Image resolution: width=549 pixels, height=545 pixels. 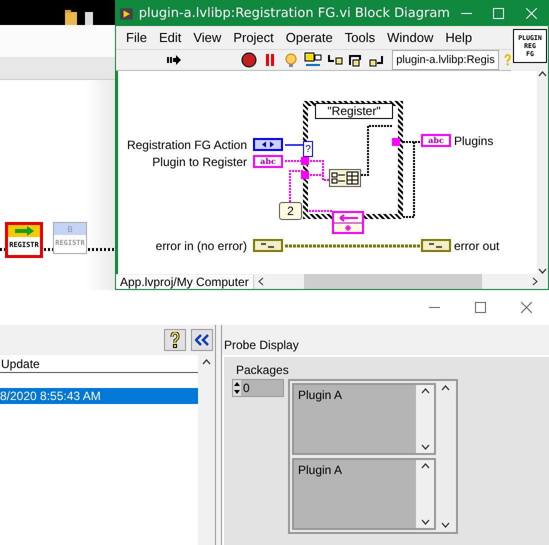 What do you see at coordinates (308, 149) in the screenshot?
I see `selector-terminal: ?` at bounding box center [308, 149].